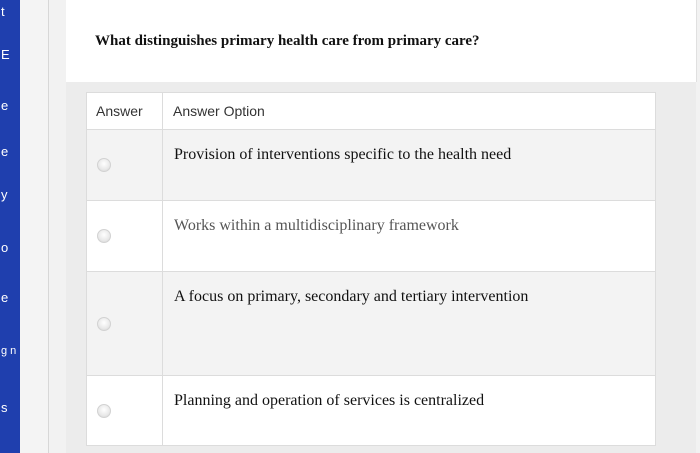 This screenshot has height=453, width=700. I want to click on table-header-row: Answer Answer Option, so click(371, 111).